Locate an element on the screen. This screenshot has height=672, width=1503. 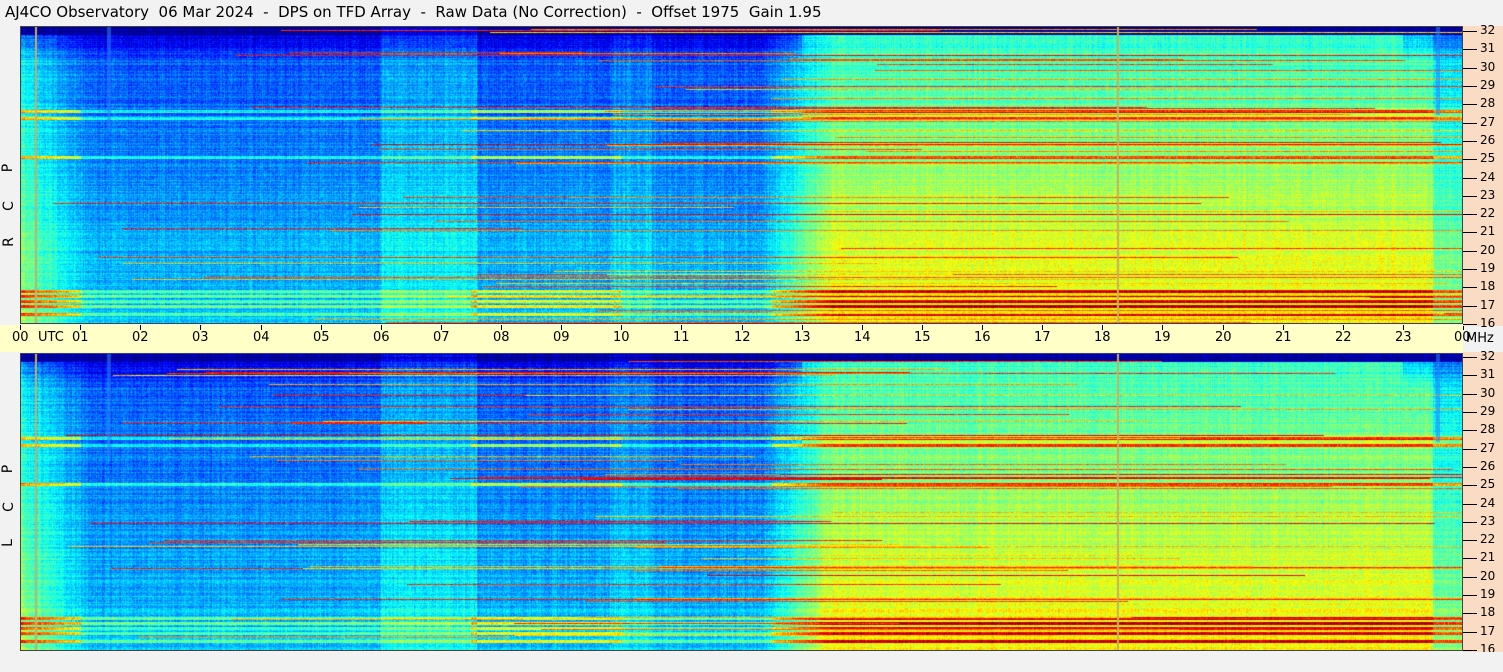
time-tick-label: 23 is located at coordinates (1403, 337).